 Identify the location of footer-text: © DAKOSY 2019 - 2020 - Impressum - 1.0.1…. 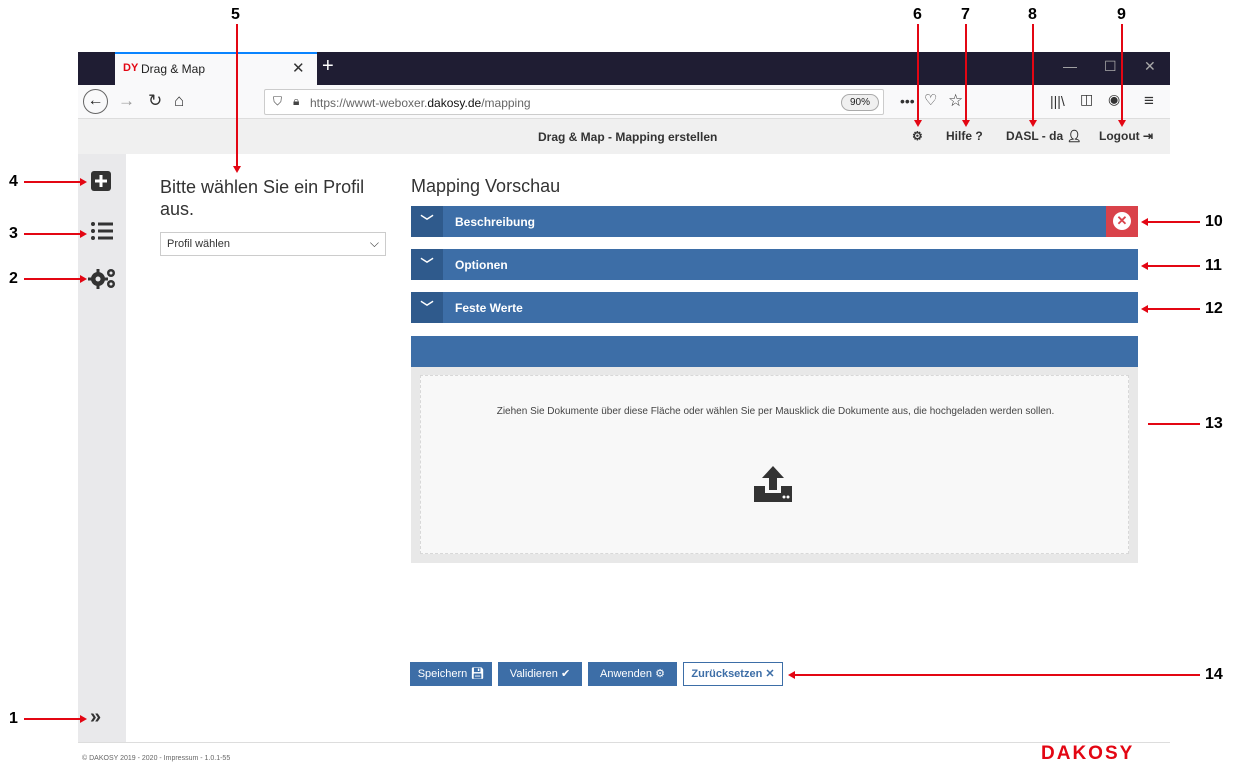
(156, 758).